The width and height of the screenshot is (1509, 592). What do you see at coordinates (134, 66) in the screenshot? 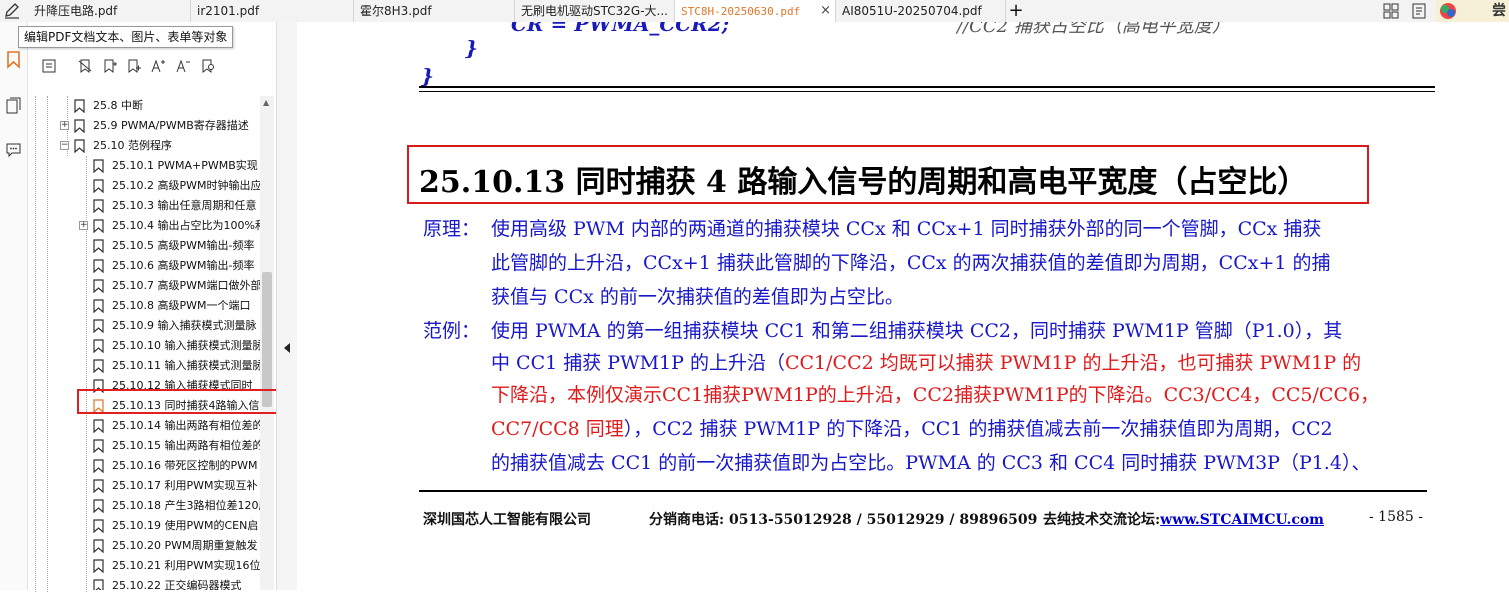
I see `add-child-bookmark-icon` at bounding box center [134, 66].